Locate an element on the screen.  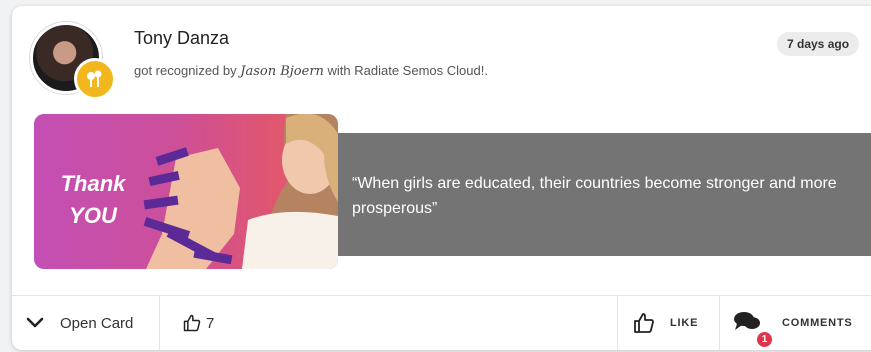
thank-line-1: Thank is located at coordinates (93, 183).